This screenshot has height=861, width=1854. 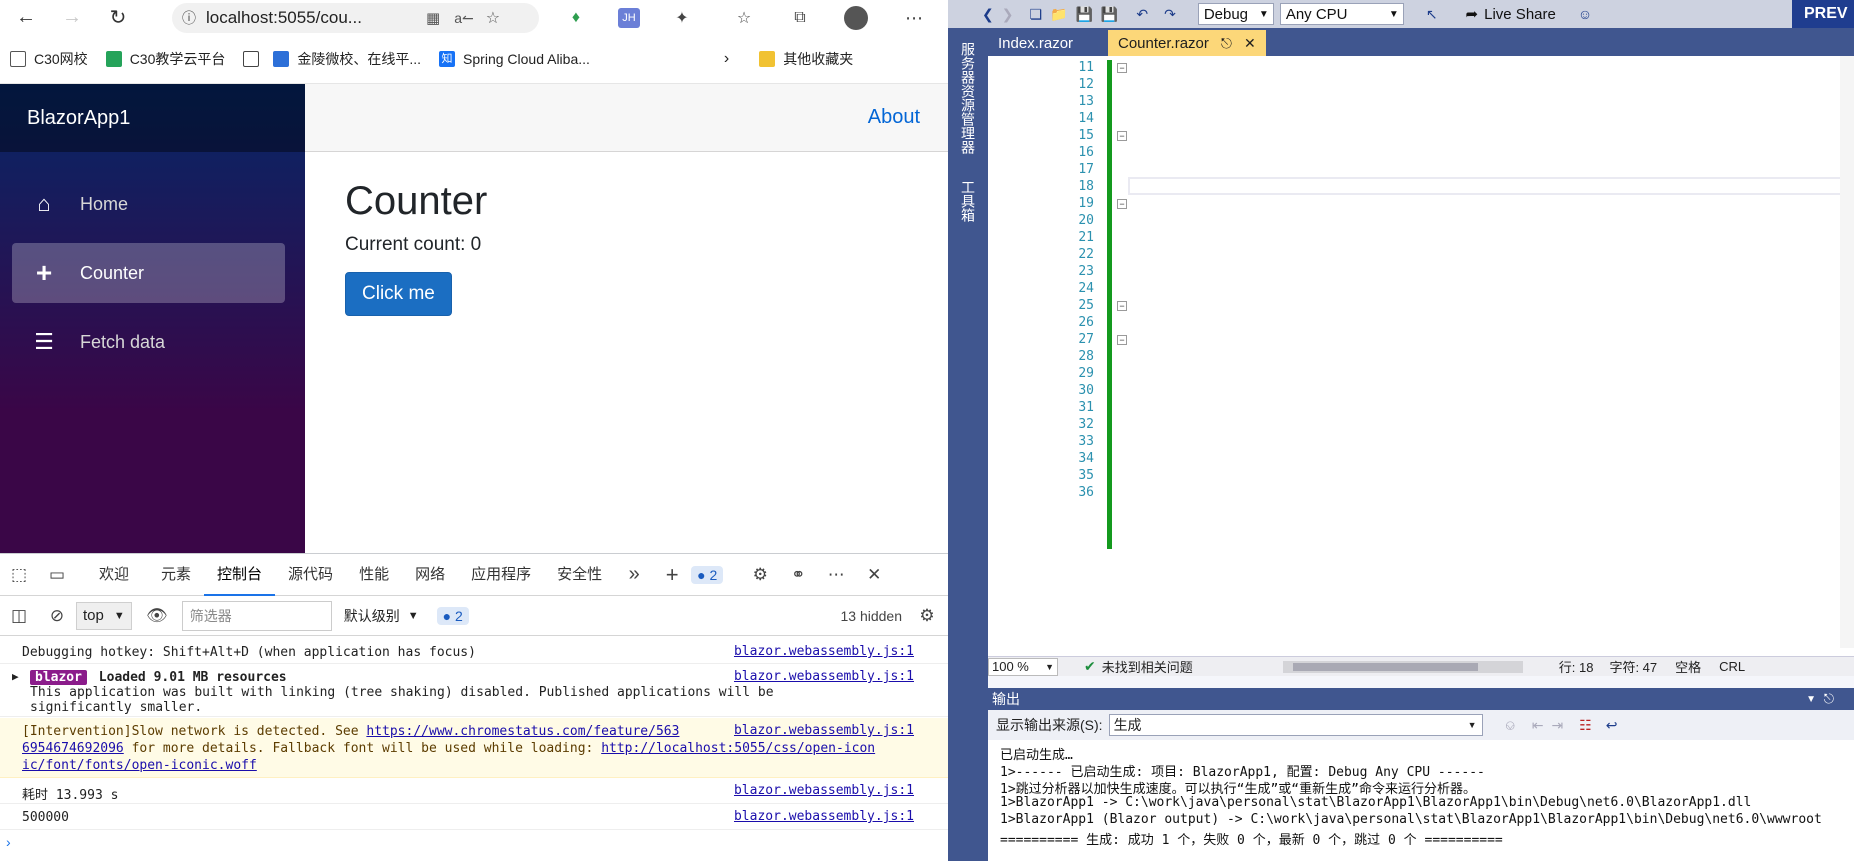 What do you see at coordinates (256, 615) in the screenshot?
I see `filter-input: 筛选器` at bounding box center [256, 615].